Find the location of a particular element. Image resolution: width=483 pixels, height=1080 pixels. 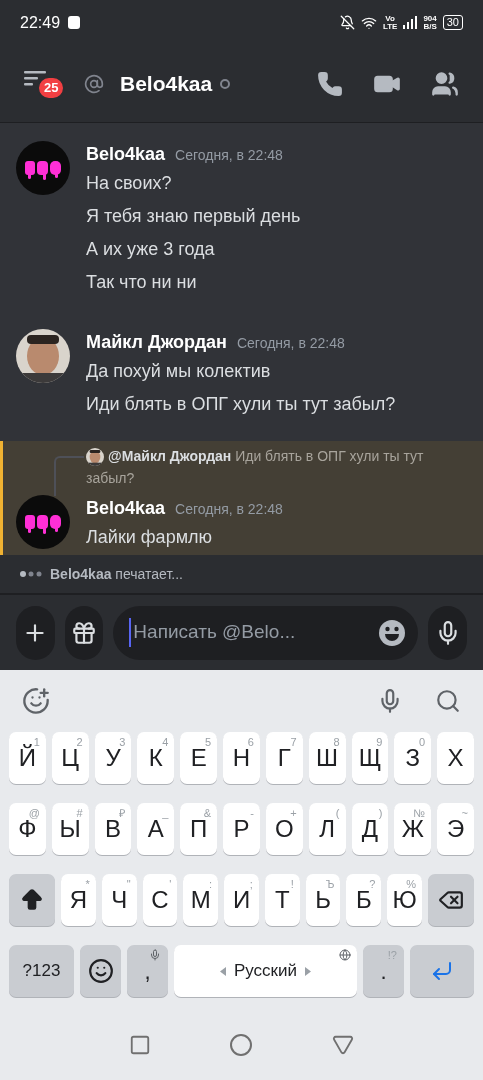

message-text: Иди блять в ОПГ хули ты тут забыл? is located at coordinates (241, 404).